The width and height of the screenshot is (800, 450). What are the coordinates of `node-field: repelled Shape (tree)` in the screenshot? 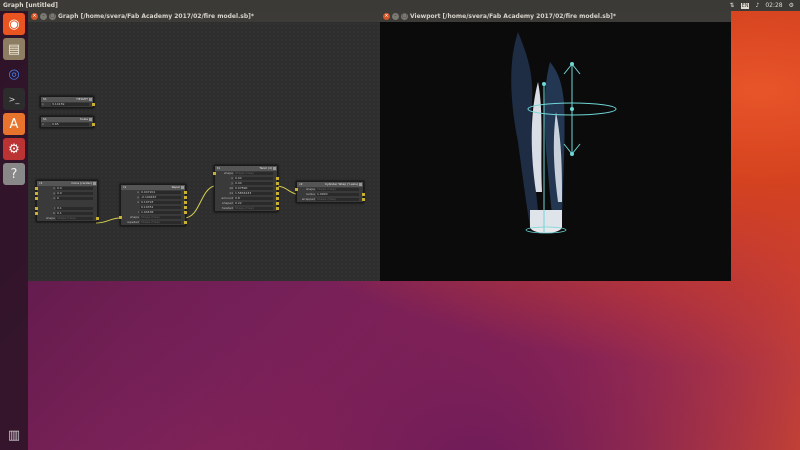 It's located at (154, 222).